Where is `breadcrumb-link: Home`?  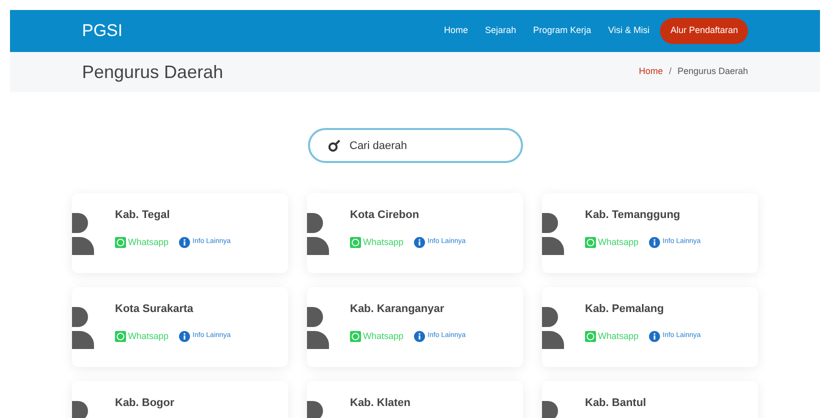 breadcrumb-link: Home is located at coordinates (650, 72).